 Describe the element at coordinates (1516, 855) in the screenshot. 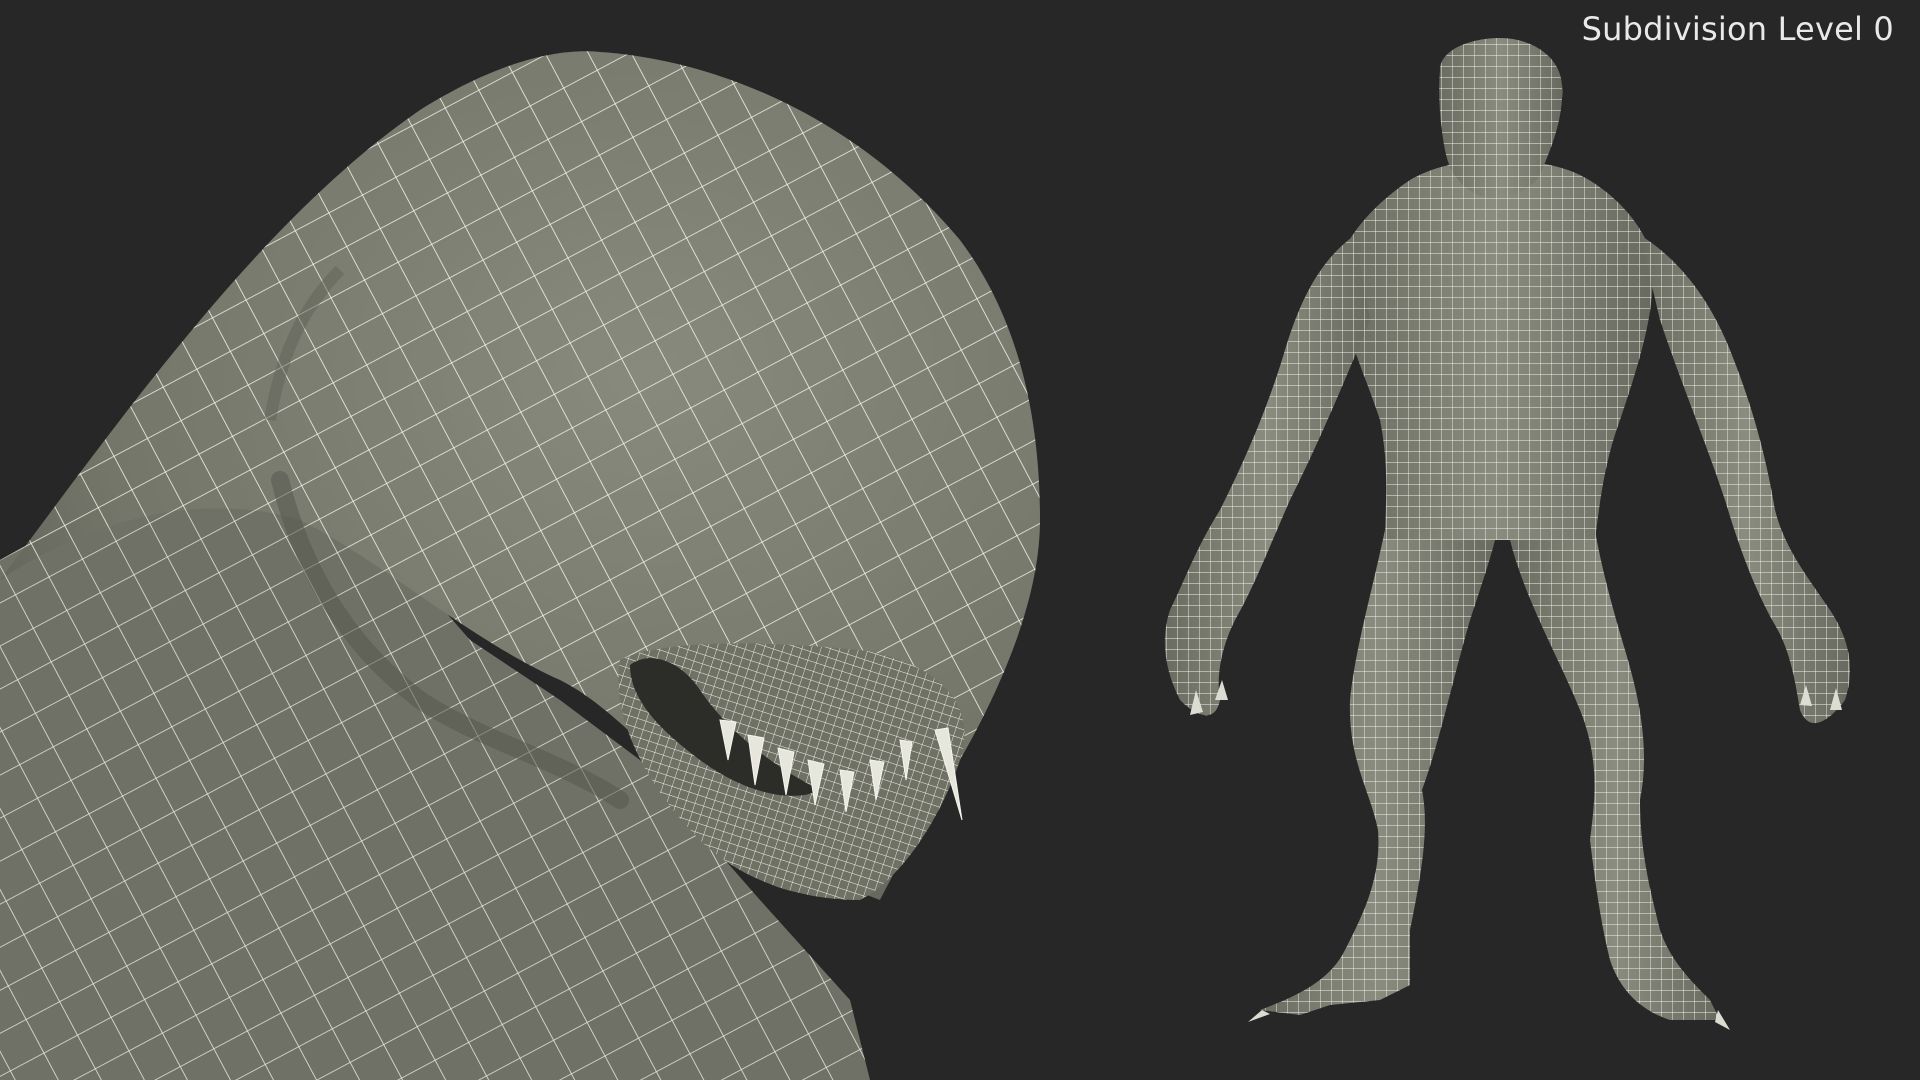

I see `claws` at that location.